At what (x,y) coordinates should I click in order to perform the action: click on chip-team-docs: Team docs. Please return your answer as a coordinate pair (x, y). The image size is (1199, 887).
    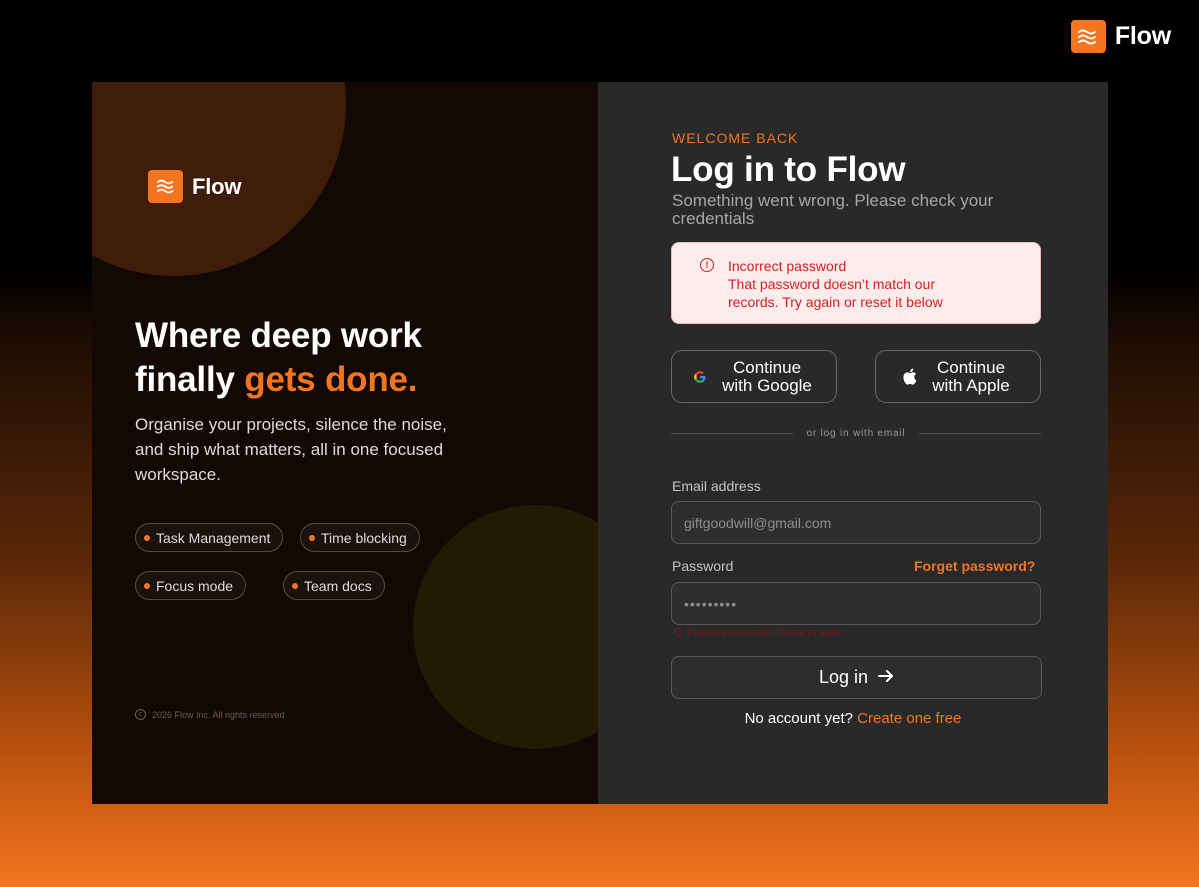
    Looking at the image, I should click on (334, 585).